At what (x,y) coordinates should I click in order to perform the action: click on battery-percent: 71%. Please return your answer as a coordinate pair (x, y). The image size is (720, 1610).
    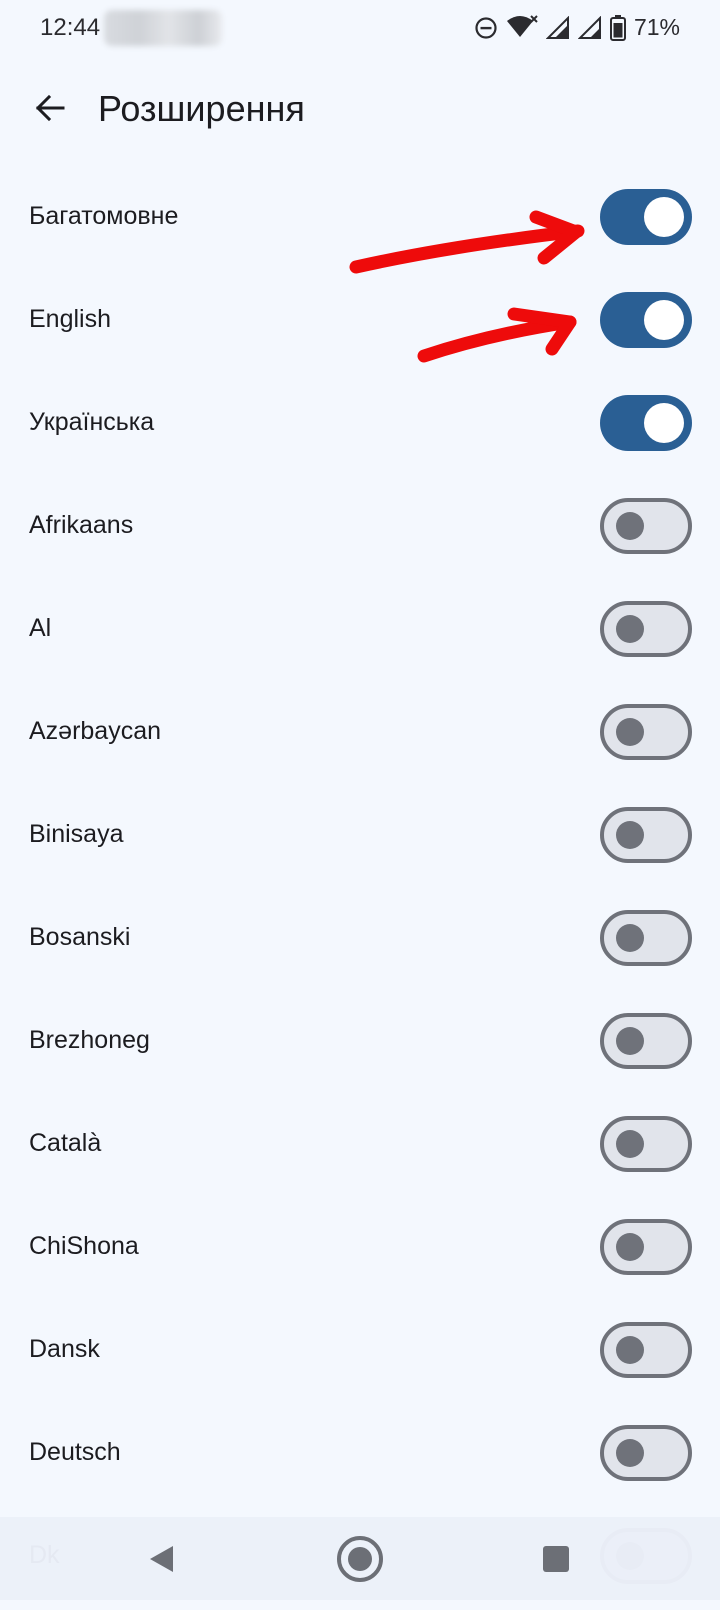
    Looking at the image, I should click on (656, 27).